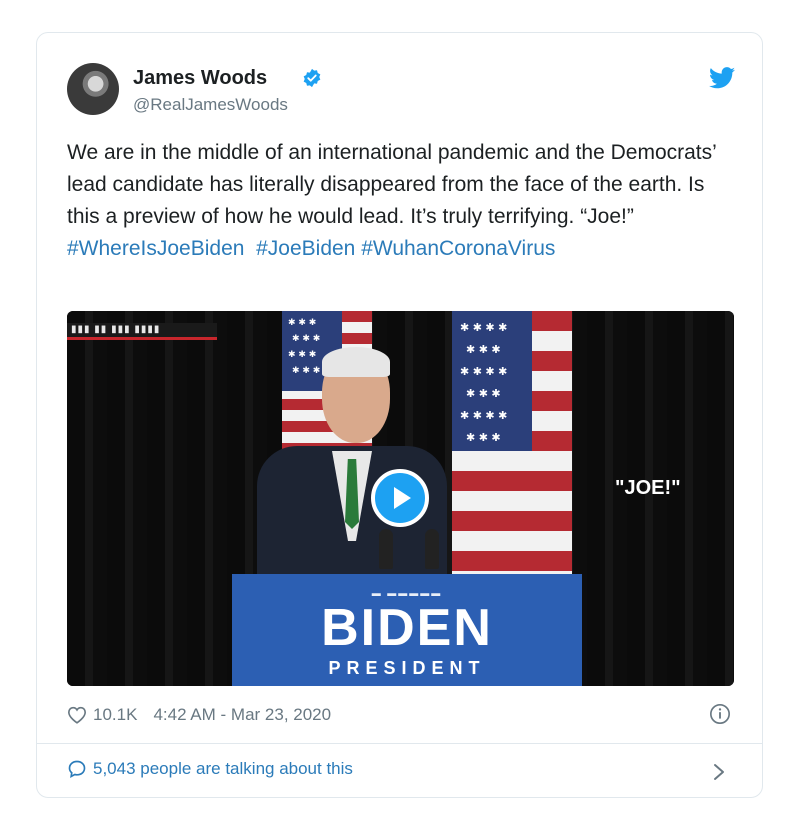  What do you see at coordinates (116, 329) in the screenshot?
I see `banner-text: ▮▮▮ ▮▮ ▮▮▮ ▮▮▮▮` at bounding box center [116, 329].